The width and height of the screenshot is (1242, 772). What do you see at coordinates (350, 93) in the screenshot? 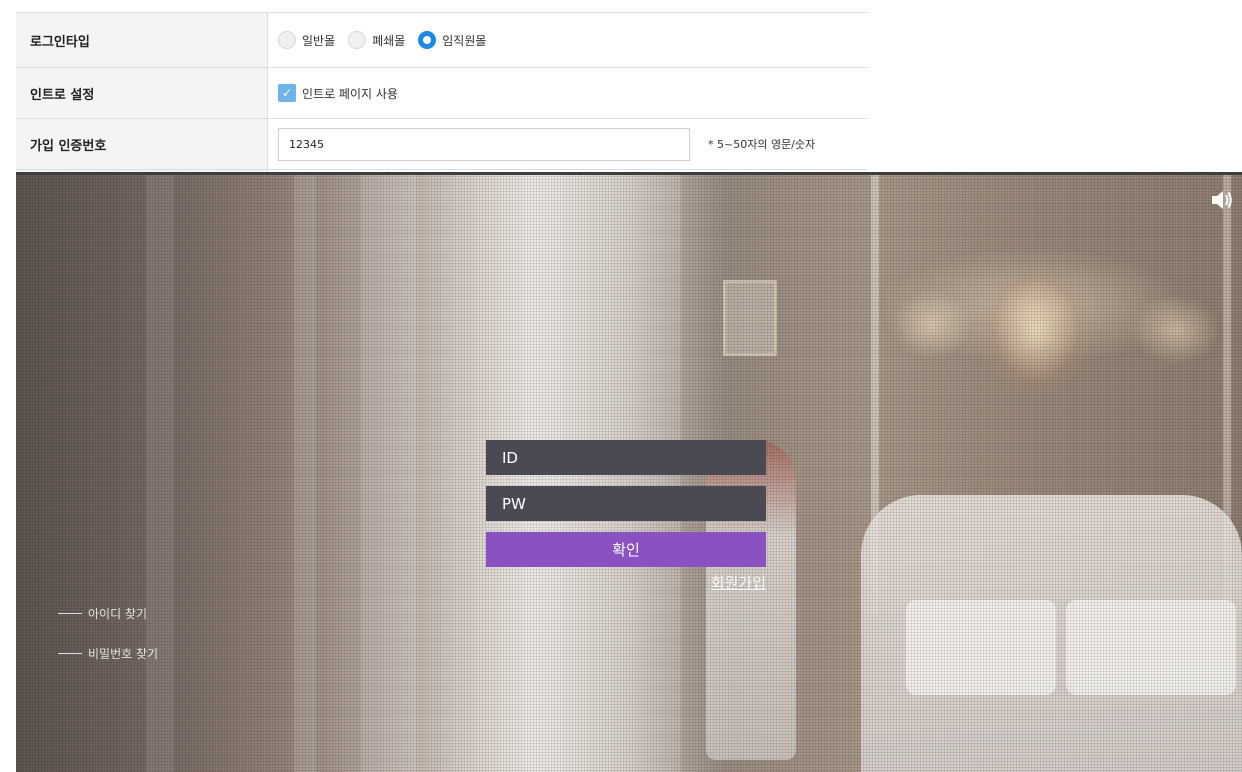
I see `intro-checkbox-label: 인트로 페이지 사용` at bounding box center [350, 93].